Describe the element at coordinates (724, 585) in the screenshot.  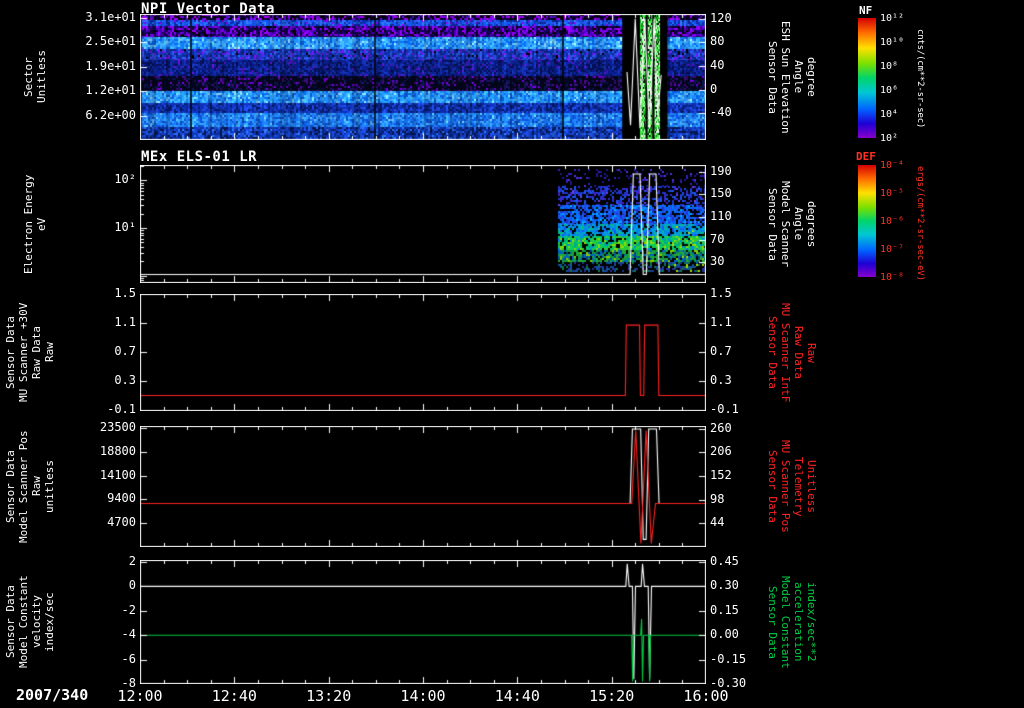
I see `axis-tick-label: 0.30` at that location.